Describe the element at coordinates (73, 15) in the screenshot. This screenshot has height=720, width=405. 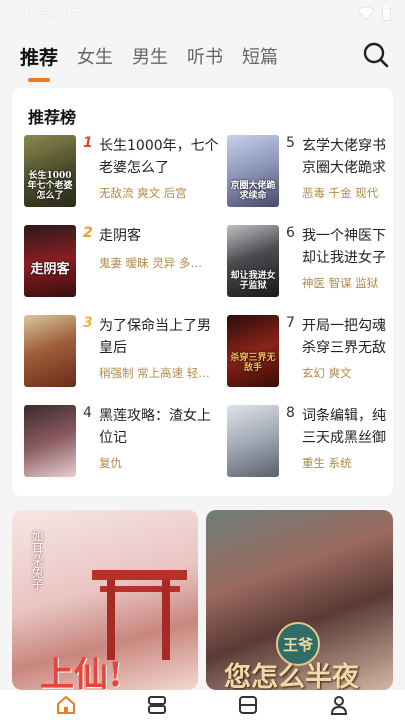
I see `notification-icon` at that location.